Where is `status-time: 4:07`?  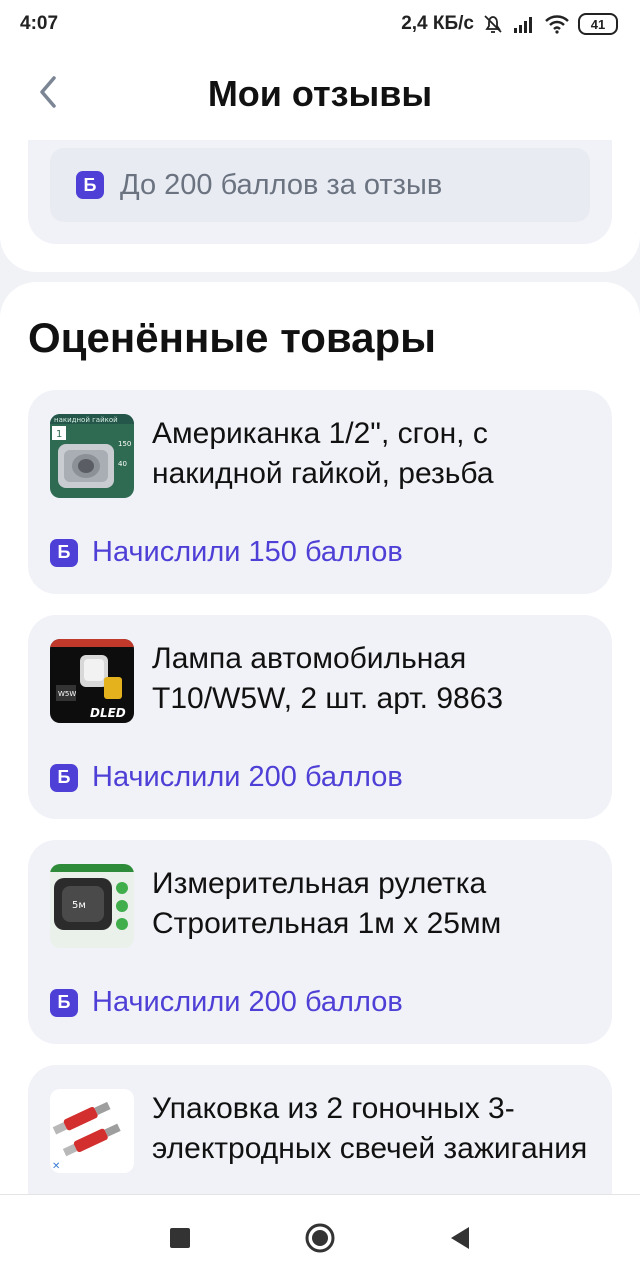
status-time: 4:07 is located at coordinates (39, 23).